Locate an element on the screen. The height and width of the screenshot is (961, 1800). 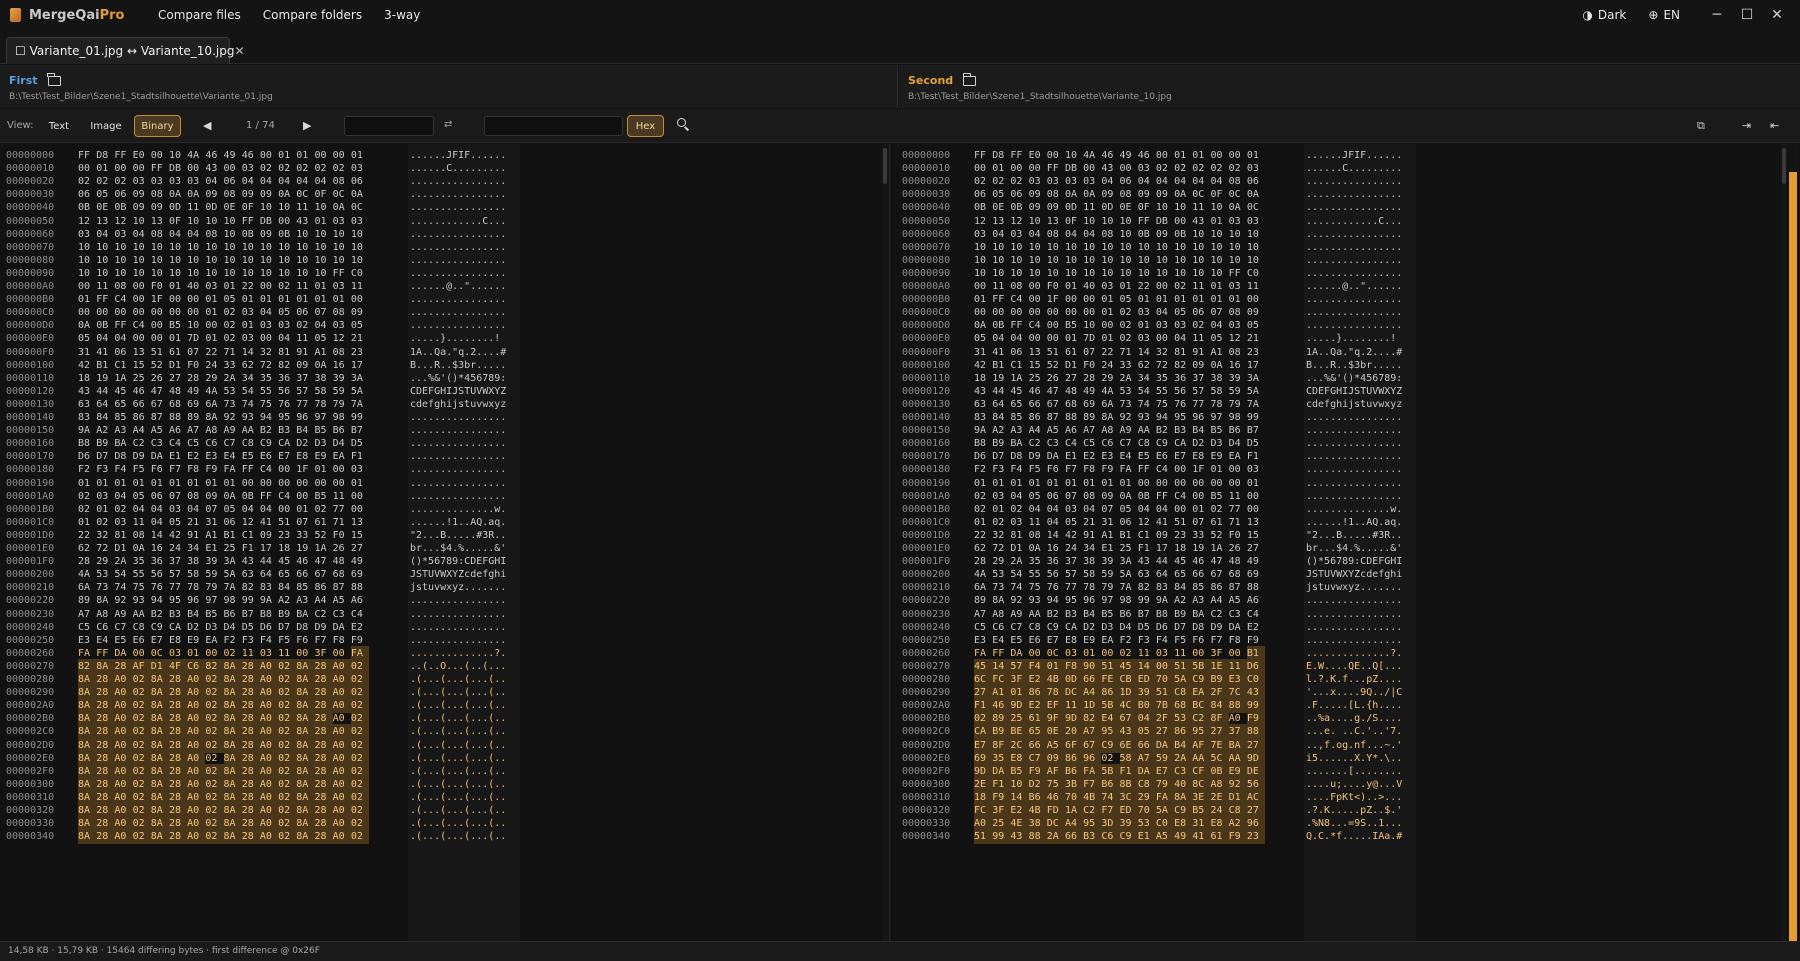
next-diff-button: ▶ is located at coordinates (307, 125).